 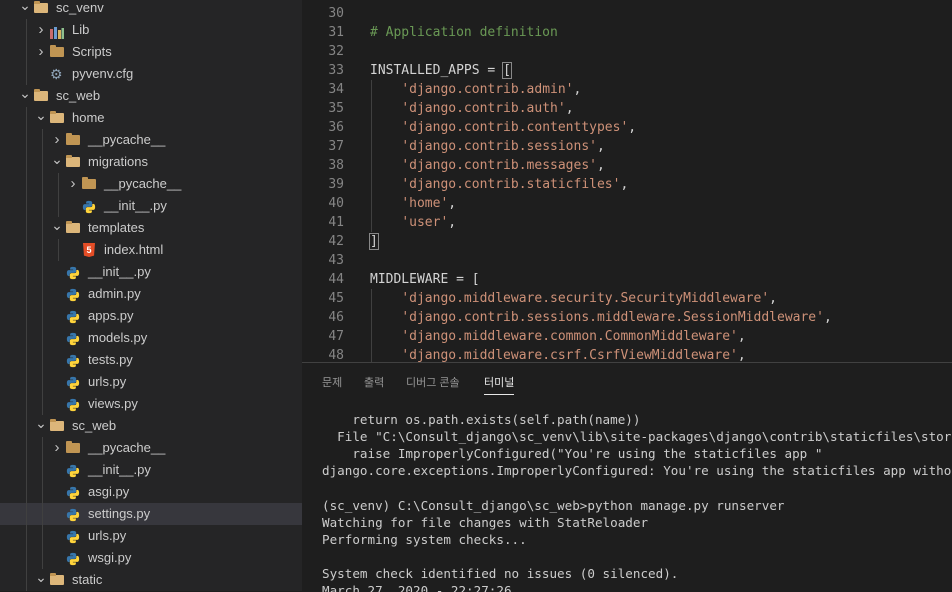 I want to click on file-item: views.py, so click(x=151, y=404).